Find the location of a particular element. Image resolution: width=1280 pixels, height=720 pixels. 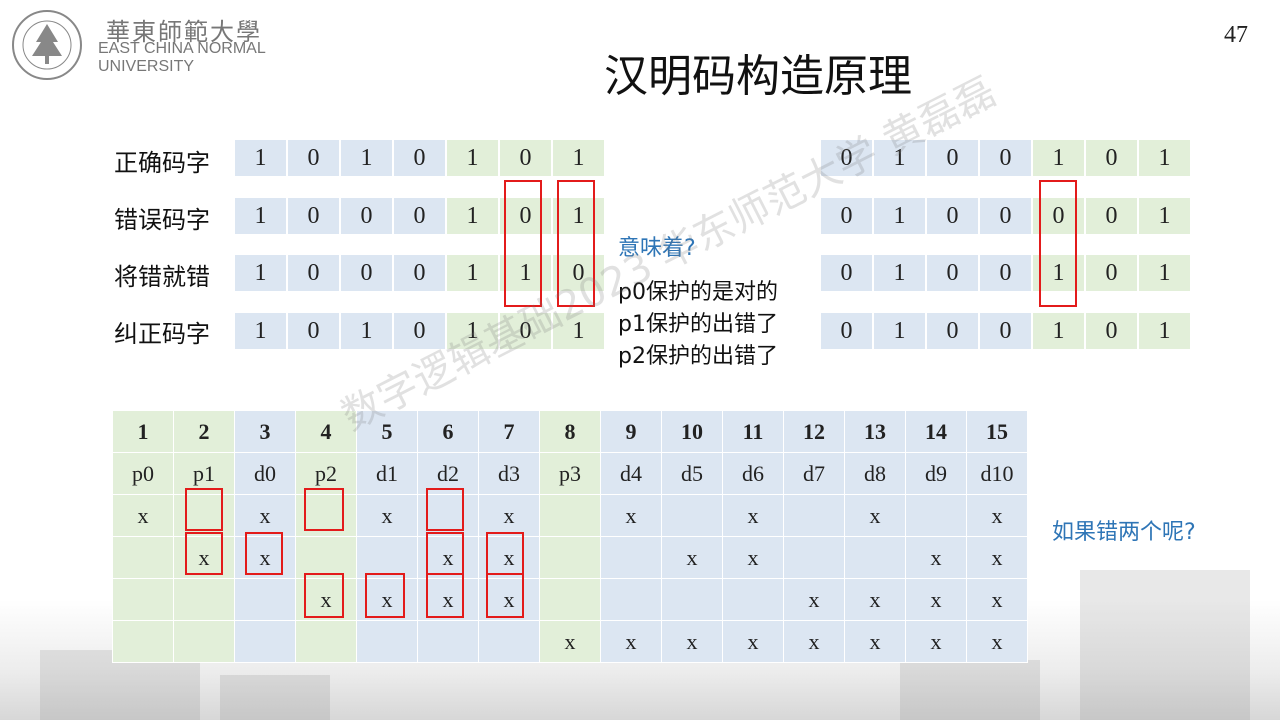

two-errors-question: 如果错两个呢? is located at coordinates (1124, 532).